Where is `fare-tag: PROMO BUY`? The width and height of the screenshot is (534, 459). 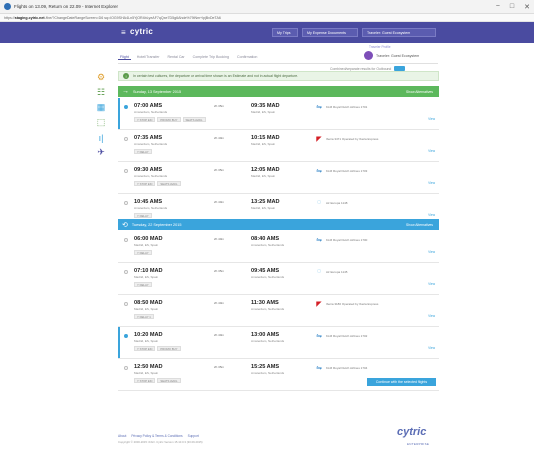
fare-tag: PROMO BUY is located at coordinates (169, 348).